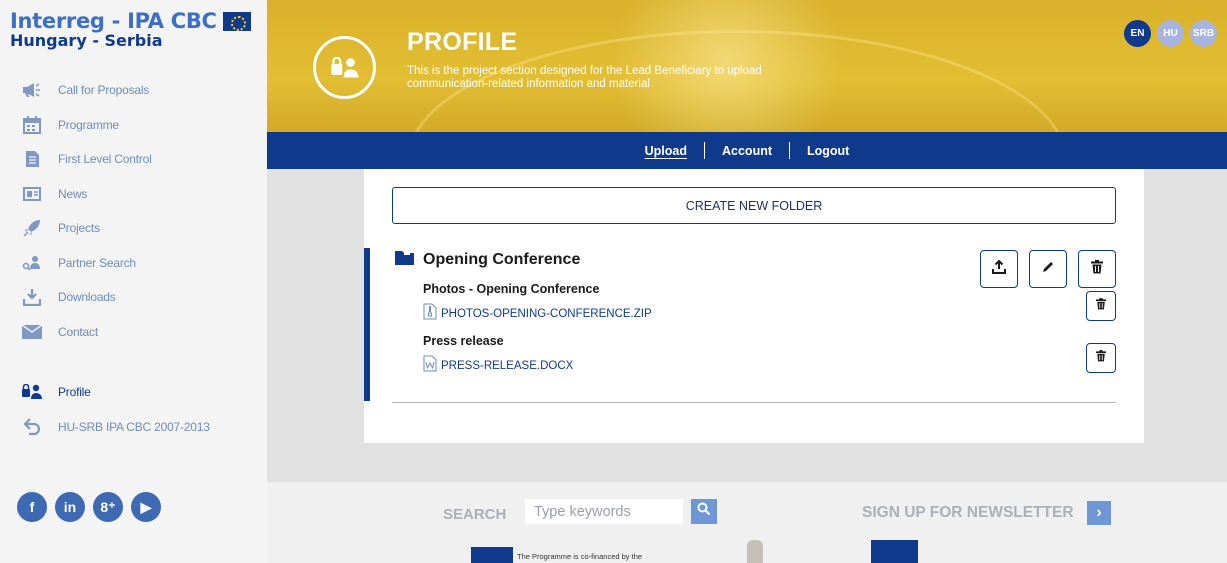  I want to click on youtube-icon: ▶, so click(146, 507).